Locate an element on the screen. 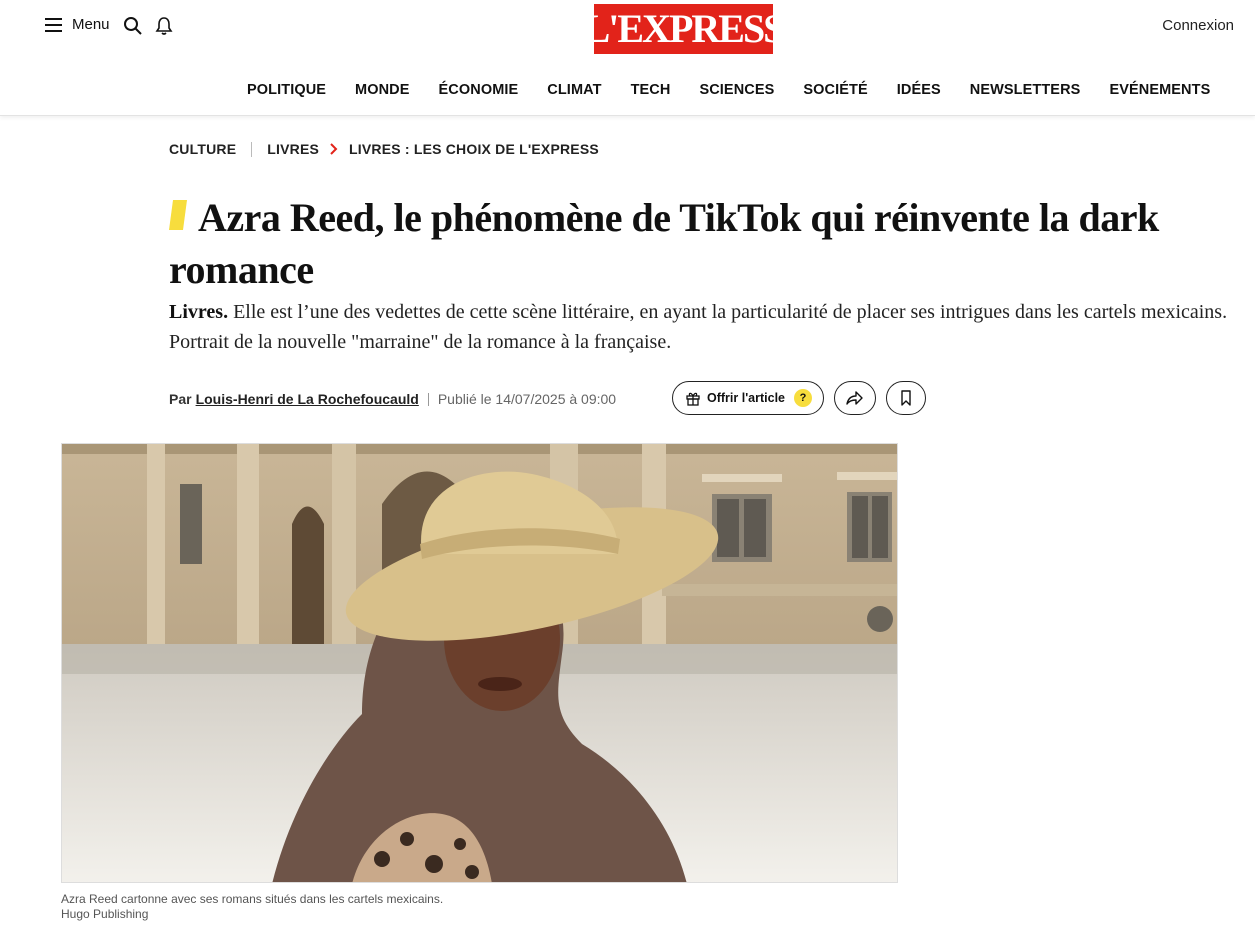  bookmark-icon is located at coordinates (906, 398).